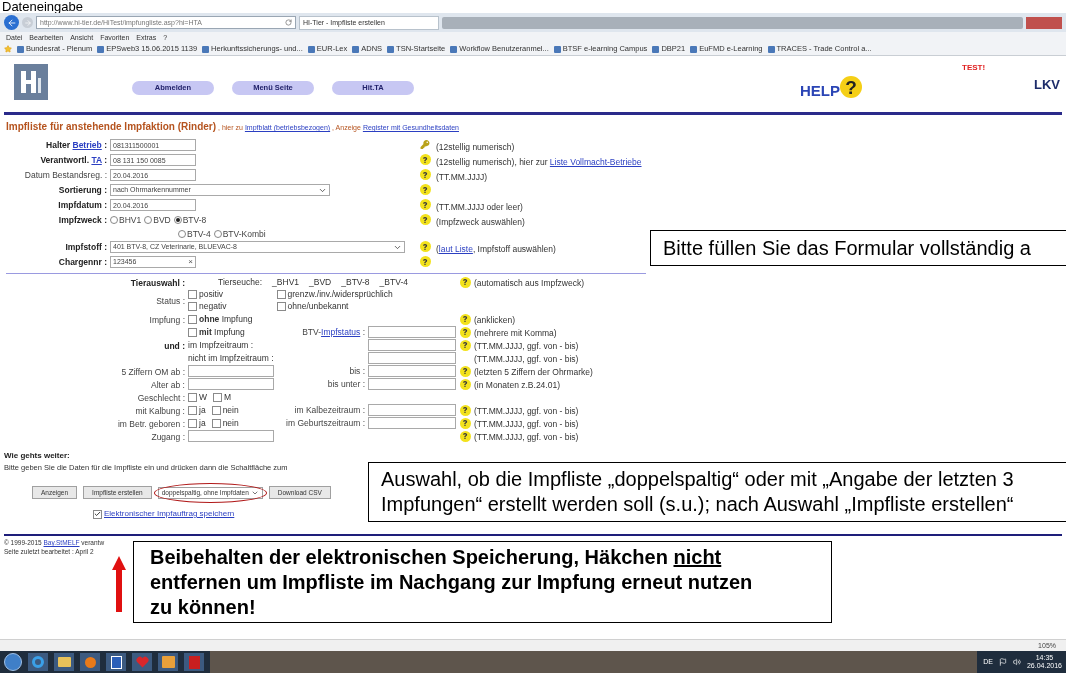 The width and height of the screenshot is (1066, 673). What do you see at coordinates (341, 332) in the screenshot?
I see `link: Impfstatus` at bounding box center [341, 332].